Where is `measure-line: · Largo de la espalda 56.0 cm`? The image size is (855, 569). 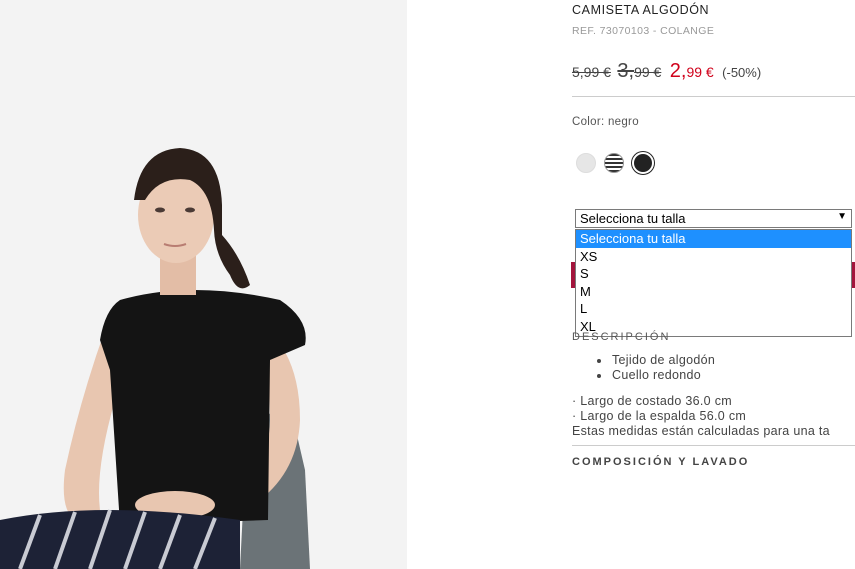
measure-line: · Largo de la espalda 56.0 cm is located at coordinates (659, 416).